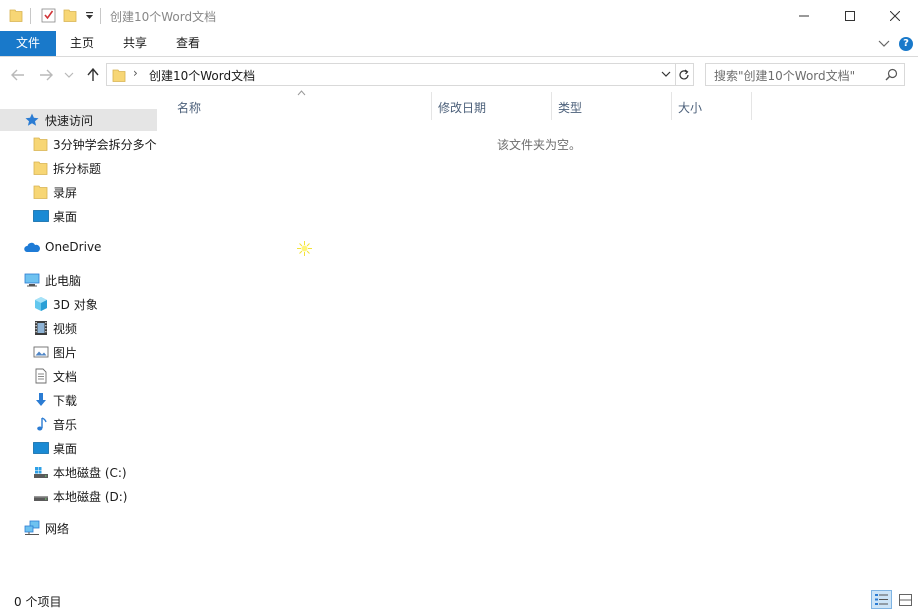  What do you see at coordinates (65, 193) in the screenshot?
I see `sidebar-item-label: 录屏` at bounding box center [65, 193].